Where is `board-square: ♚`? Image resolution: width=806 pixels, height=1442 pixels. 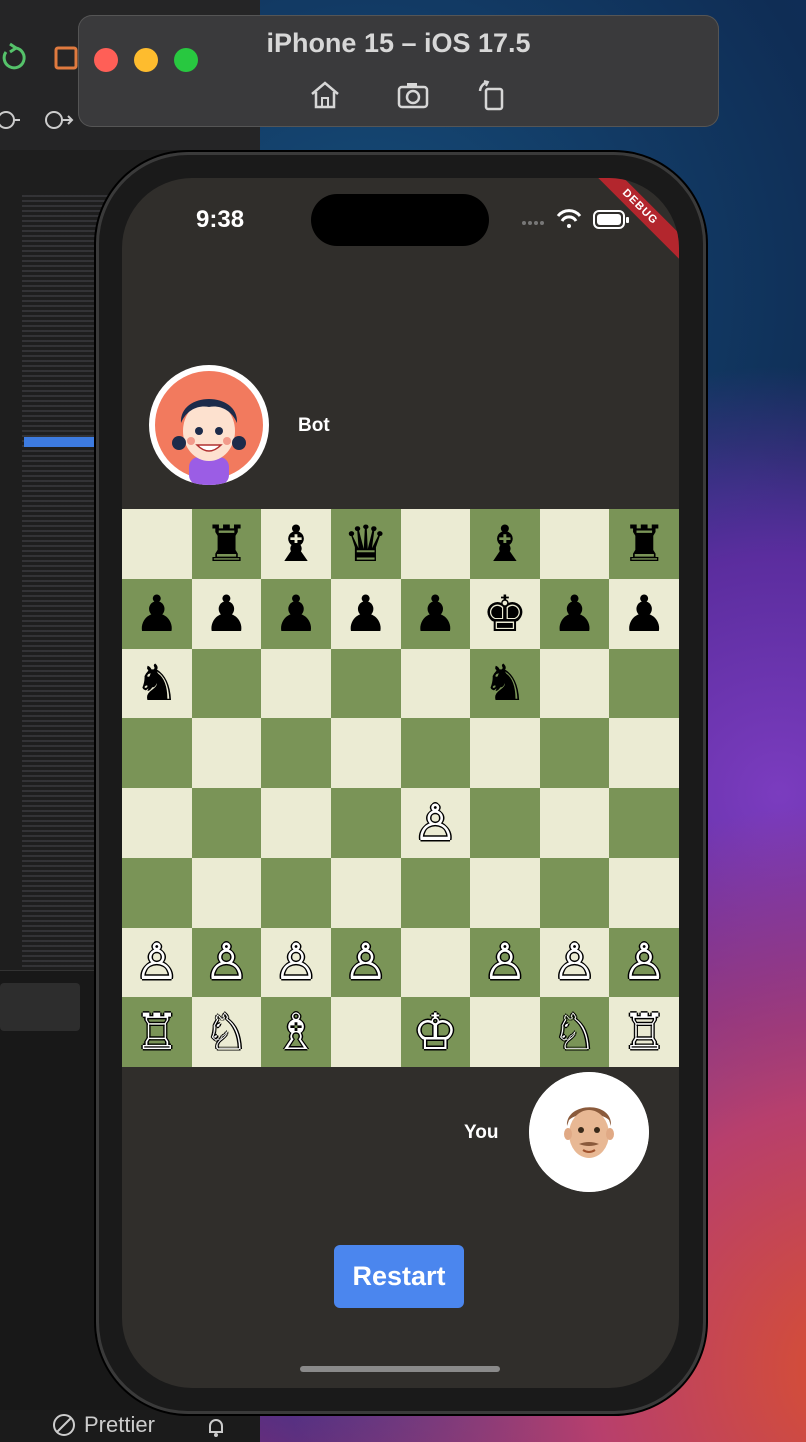
board-square: ♚ is located at coordinates (505, 613).